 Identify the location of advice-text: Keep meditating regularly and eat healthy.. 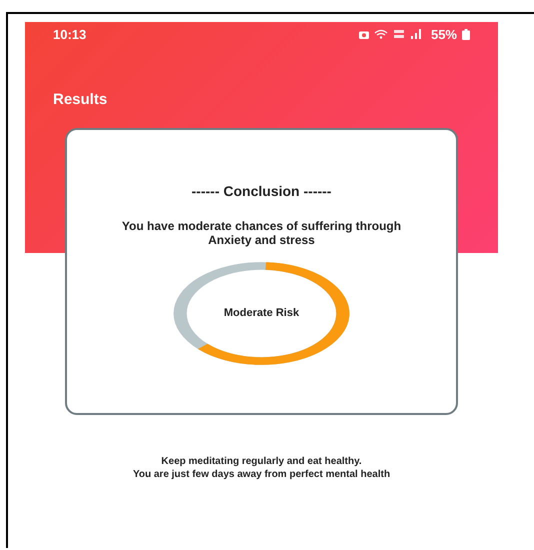
(261, 461).